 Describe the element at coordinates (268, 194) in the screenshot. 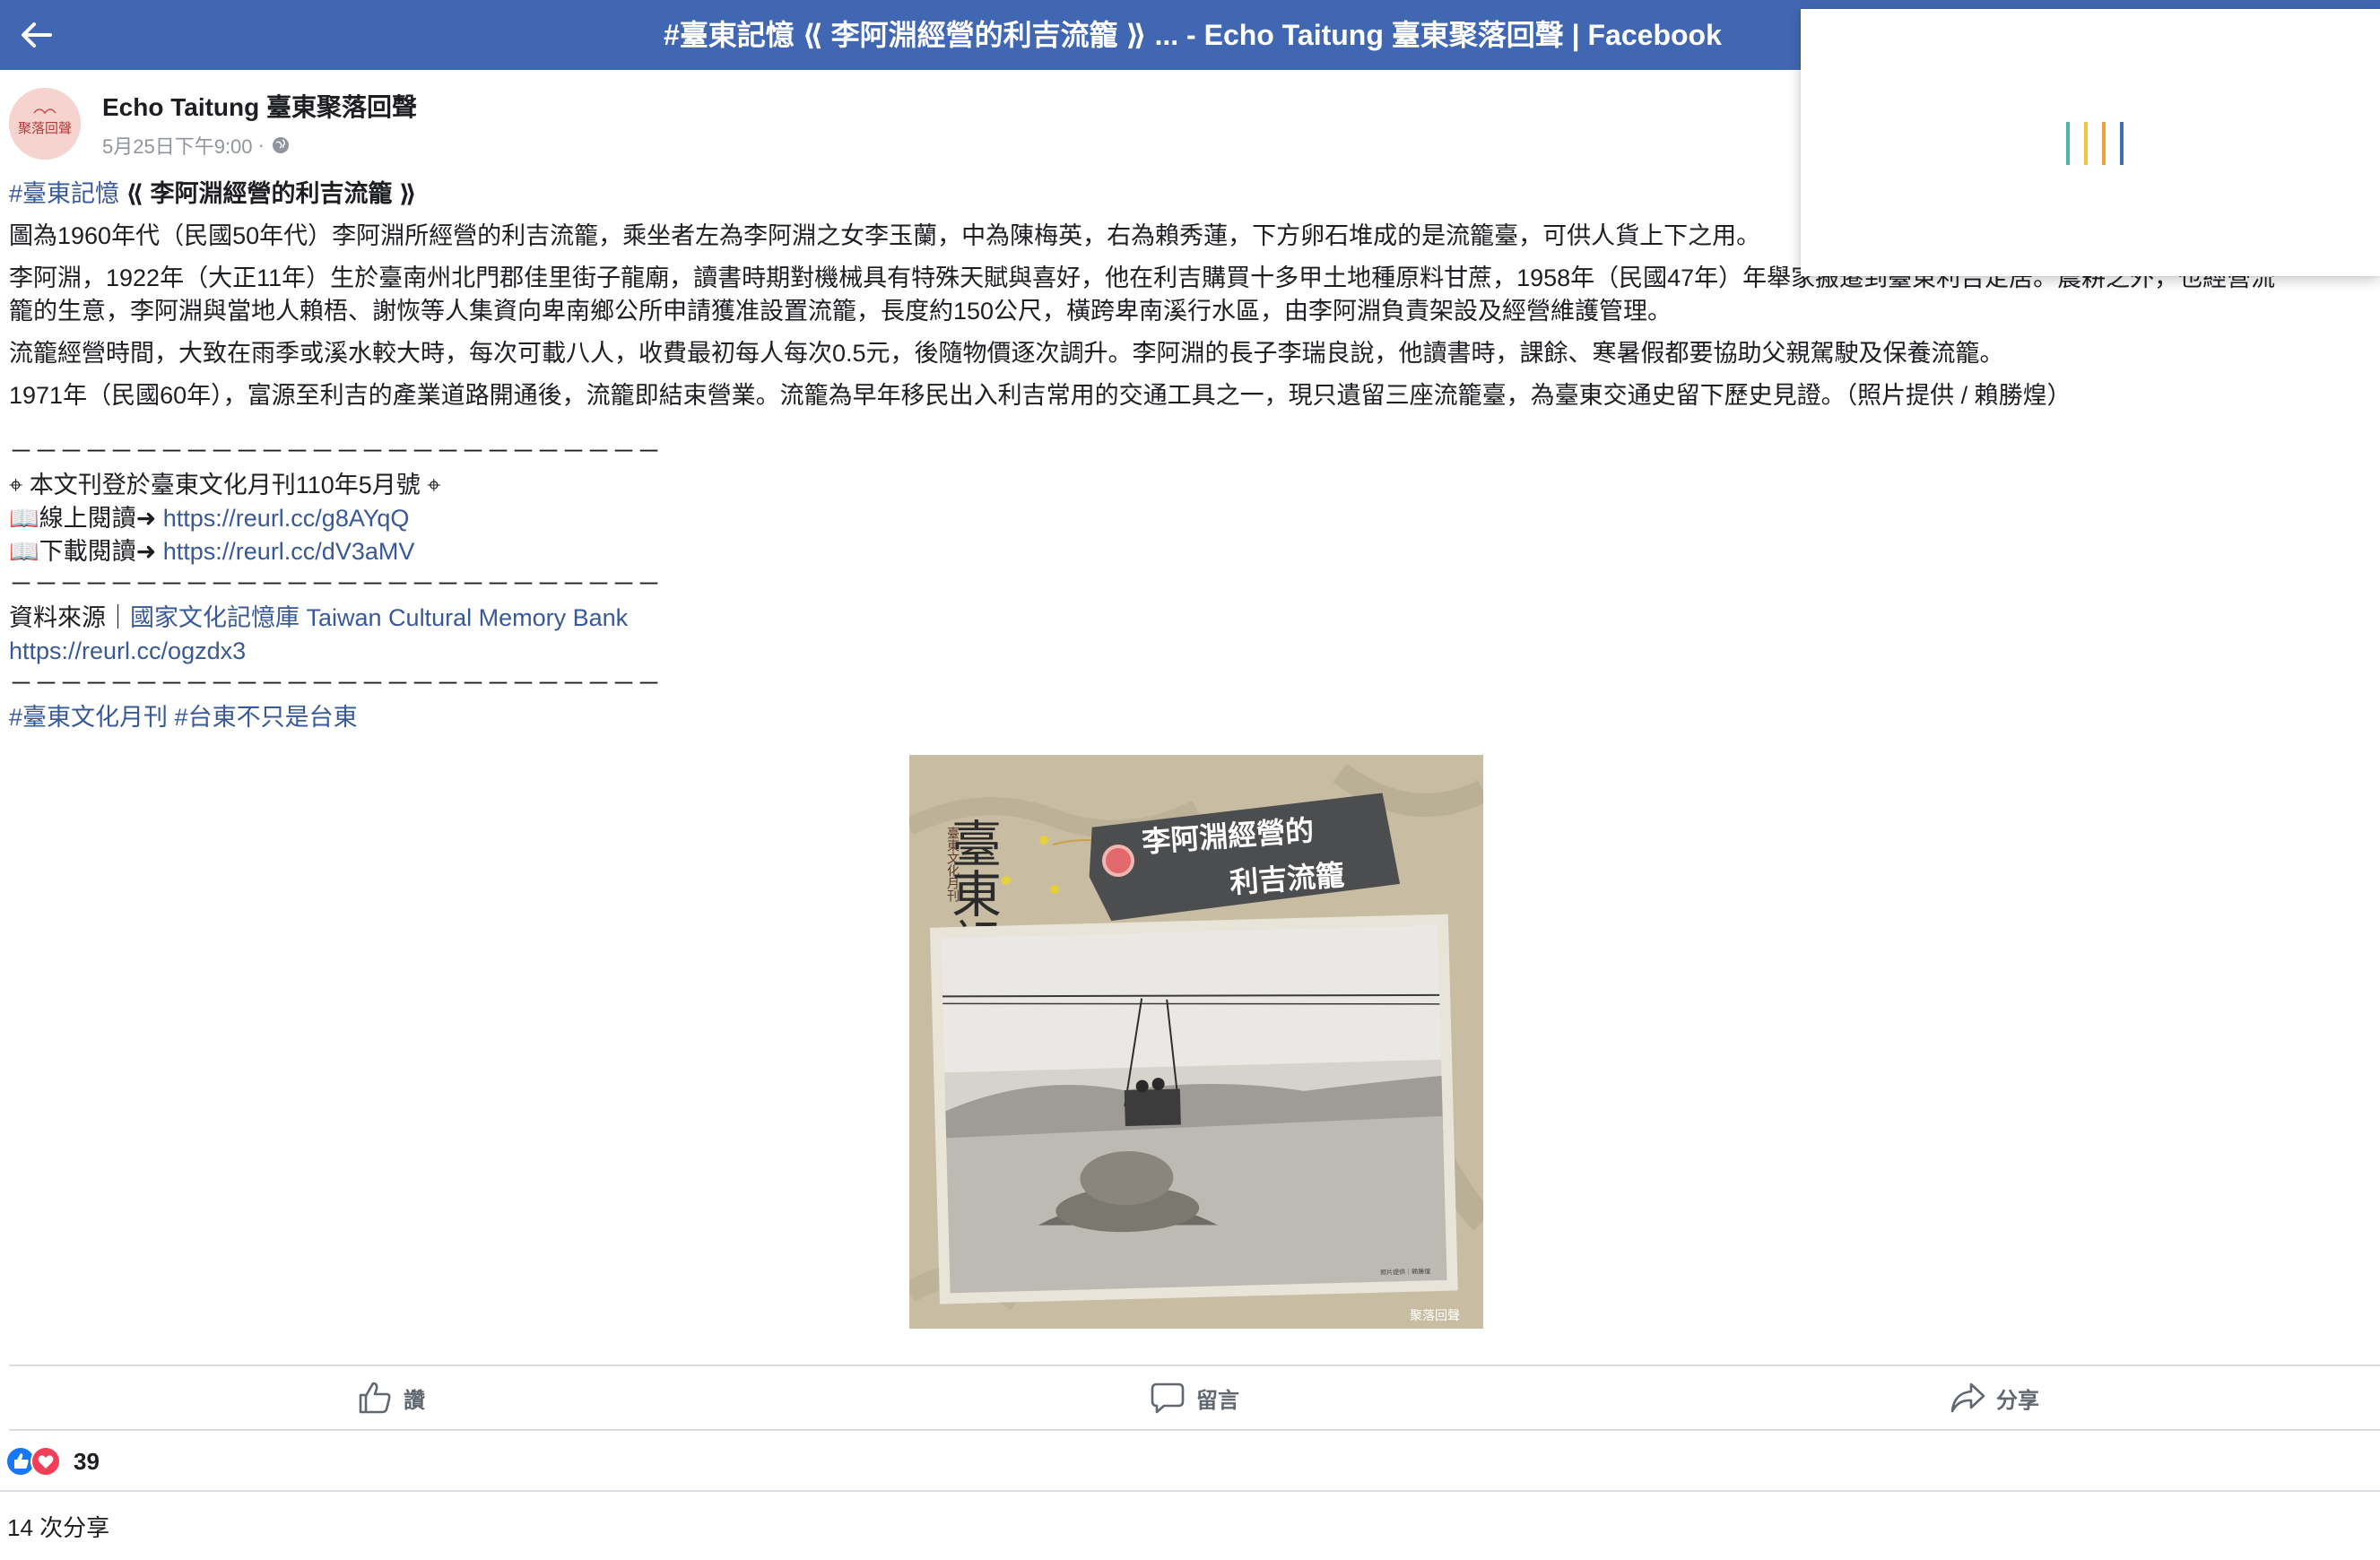

I see `post-title: ⟪ 李阿淵經營的利吉流籠 ⟫` at that location.